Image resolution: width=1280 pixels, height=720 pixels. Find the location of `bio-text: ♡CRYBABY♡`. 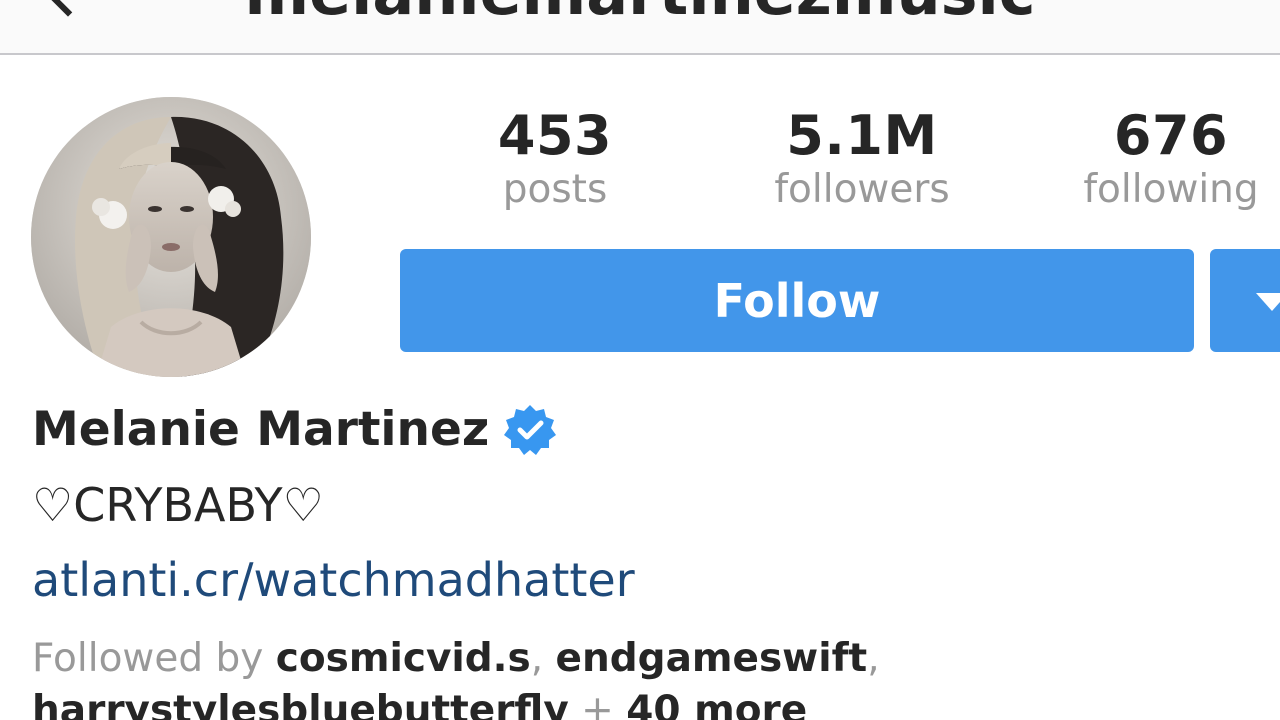

bio-text: ♡CRYBABY♡ is located at coordinates (178, 505).